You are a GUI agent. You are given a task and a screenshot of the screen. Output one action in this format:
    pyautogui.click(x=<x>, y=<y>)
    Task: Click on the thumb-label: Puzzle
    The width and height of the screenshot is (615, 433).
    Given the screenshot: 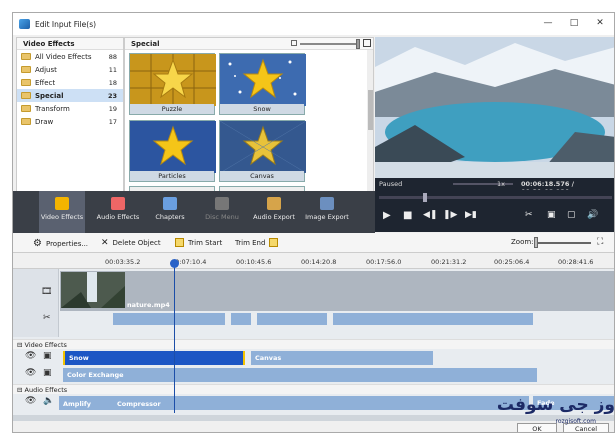 What is the action you would take?
    pyautogui.click(x=172, y=109)
    